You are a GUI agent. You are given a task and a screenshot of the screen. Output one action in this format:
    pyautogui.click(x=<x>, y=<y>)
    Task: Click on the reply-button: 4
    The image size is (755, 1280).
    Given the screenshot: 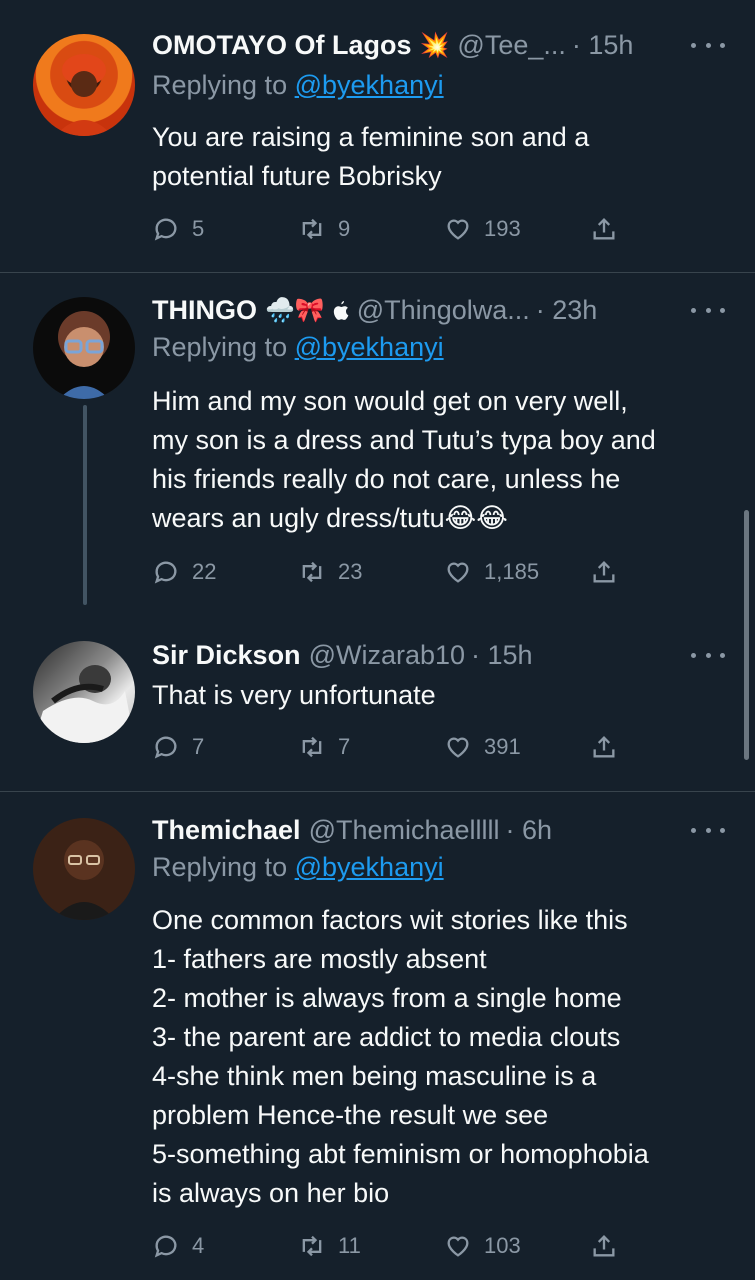 What is the action you would take?
    pyautogui.click(x=178, y=1246)
    